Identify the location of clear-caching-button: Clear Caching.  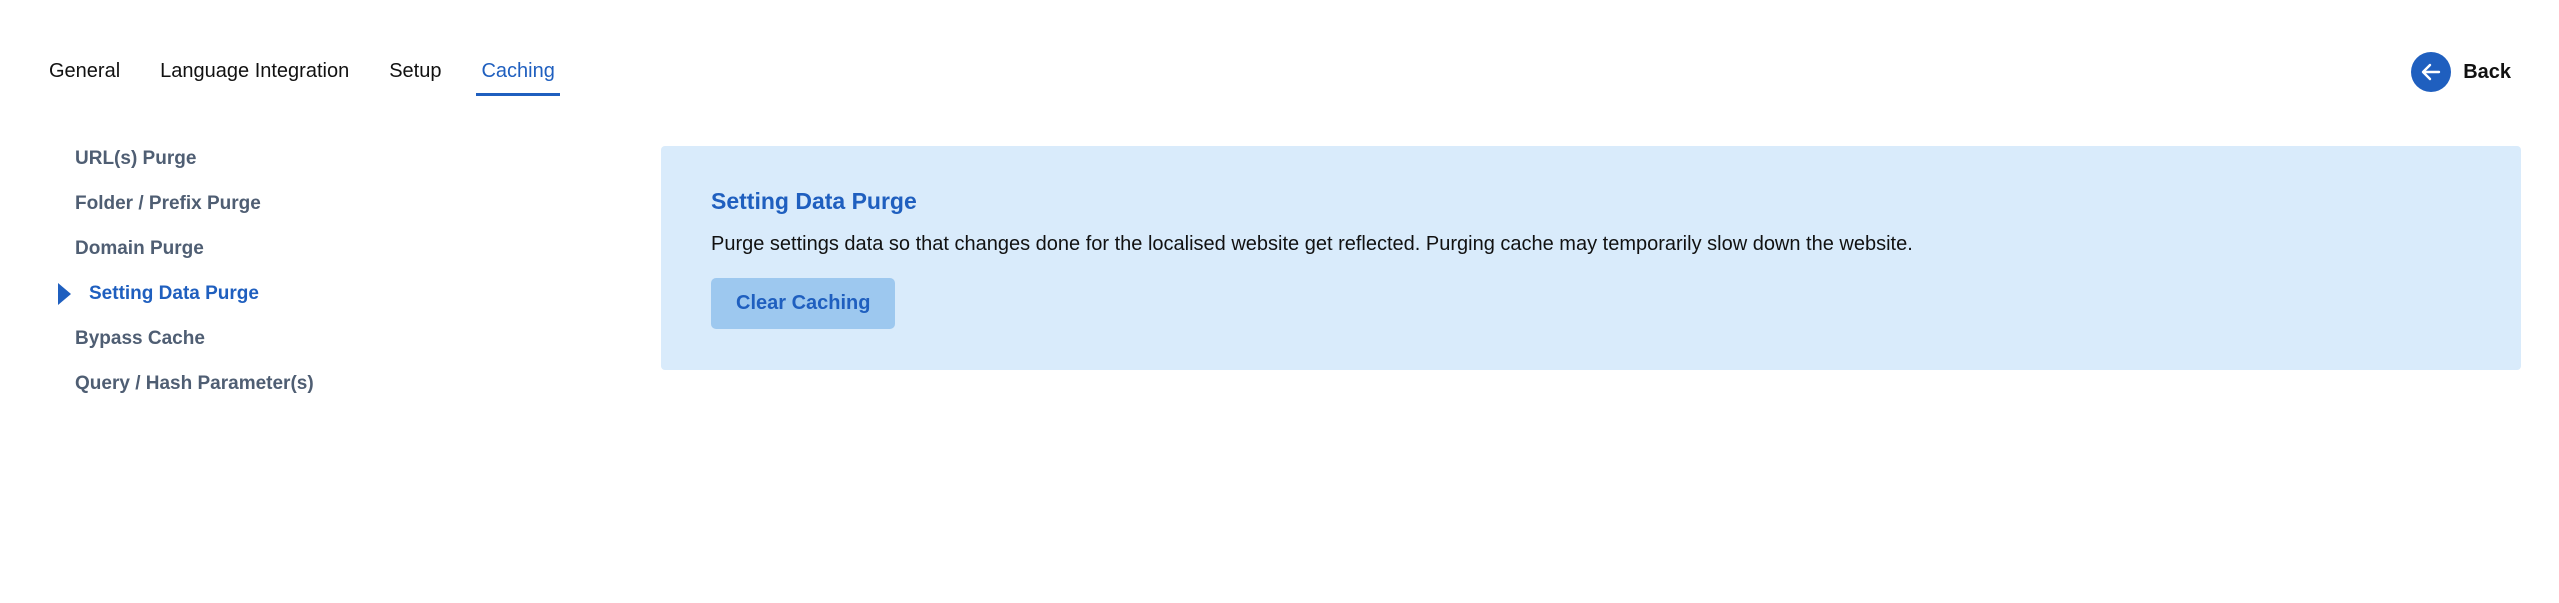
(803, 303).